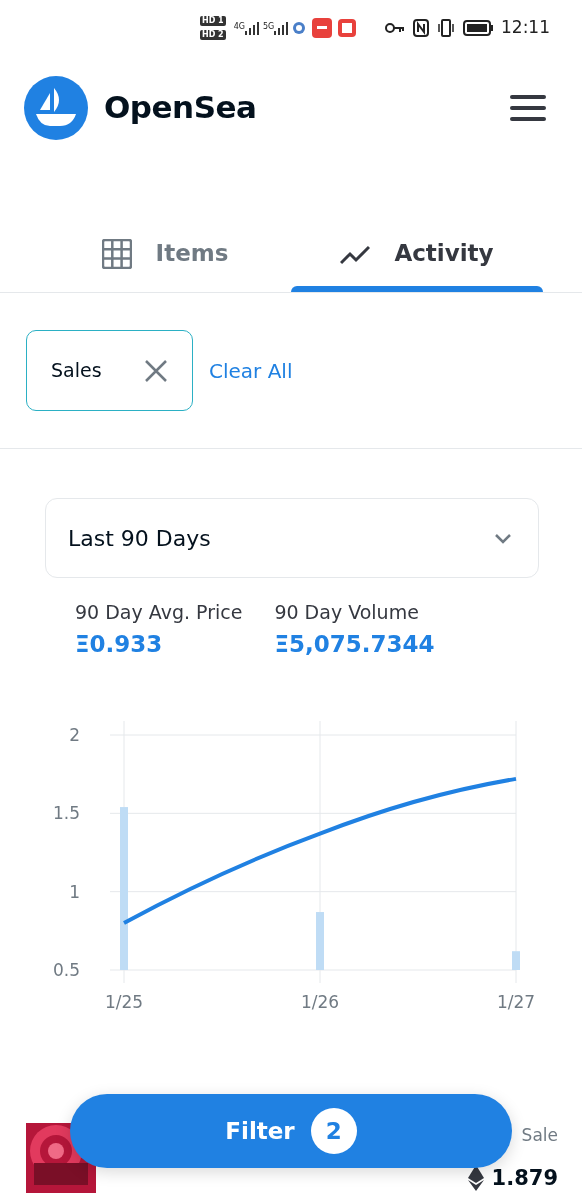  I want to click on axis-tick-label: 0.5, so click(66, 970).